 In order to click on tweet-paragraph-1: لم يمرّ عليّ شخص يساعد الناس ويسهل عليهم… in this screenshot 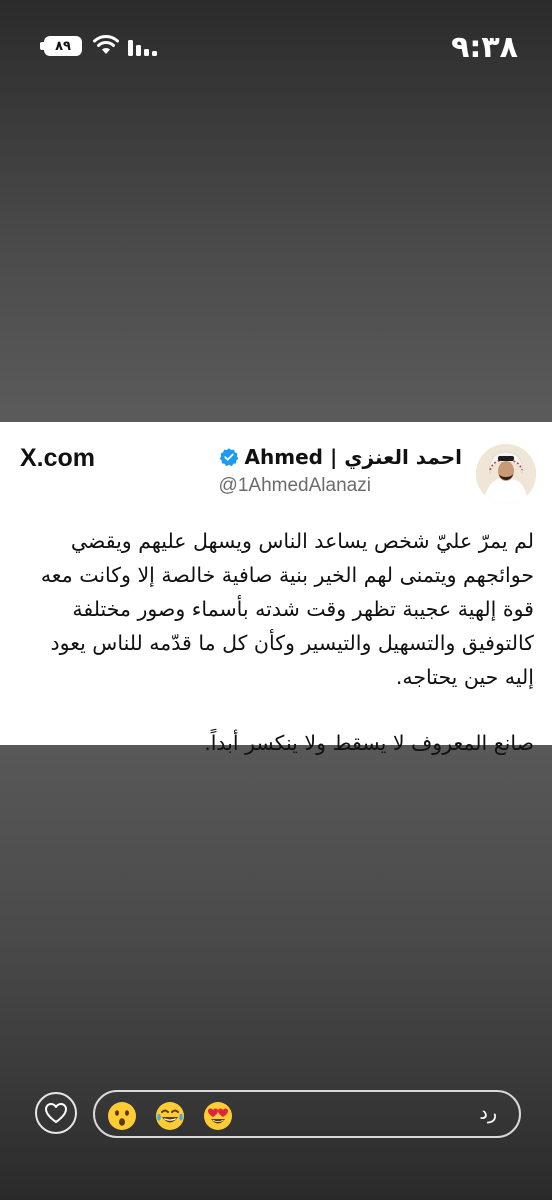, I will do `click(287, 609)`.